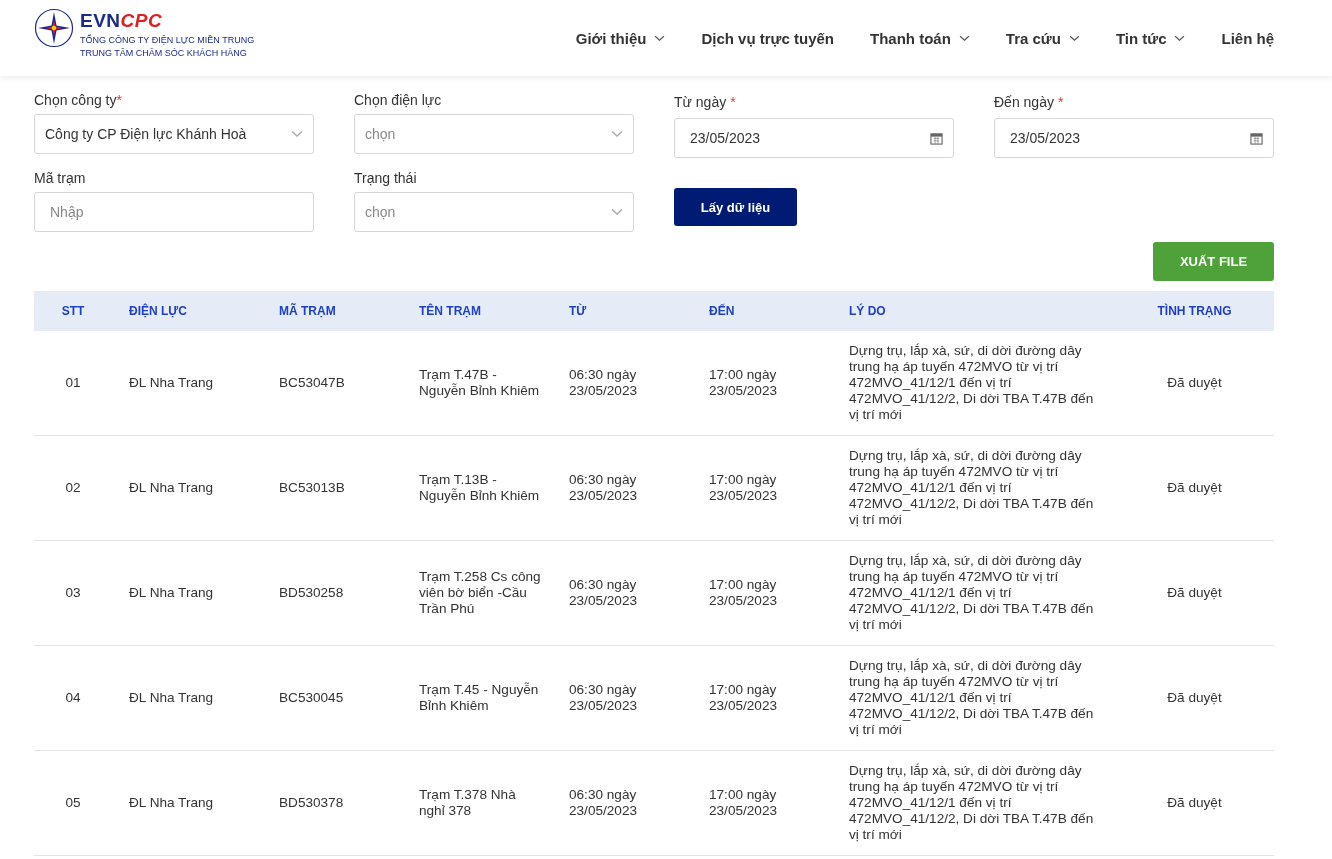  Describe the element at coordinates (722, 311) in the screenshot. I see `column-header: ĐẾN` at that location.